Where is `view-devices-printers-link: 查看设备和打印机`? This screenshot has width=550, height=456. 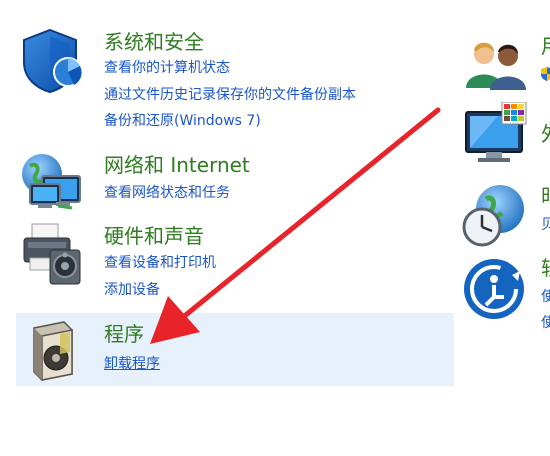
view-devices-printers-link: 查看设备和打印机 is located at coordinates (160, 263).